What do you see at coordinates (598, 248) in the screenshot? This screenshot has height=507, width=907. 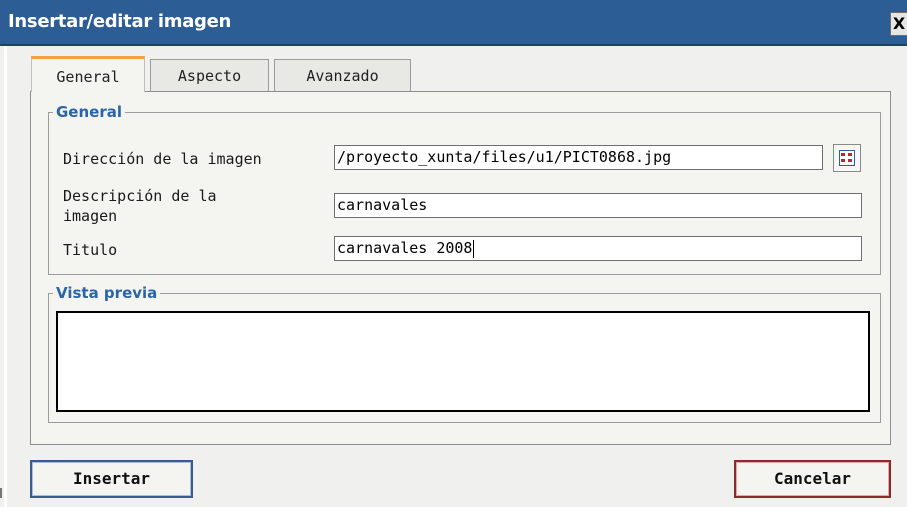 I see `title-input: carnavales 2008` at bounding box center [598, 248].